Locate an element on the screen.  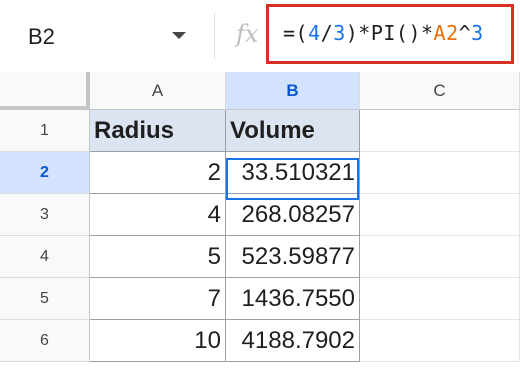
formula-token: A2 is located at coordinates (446, 33).